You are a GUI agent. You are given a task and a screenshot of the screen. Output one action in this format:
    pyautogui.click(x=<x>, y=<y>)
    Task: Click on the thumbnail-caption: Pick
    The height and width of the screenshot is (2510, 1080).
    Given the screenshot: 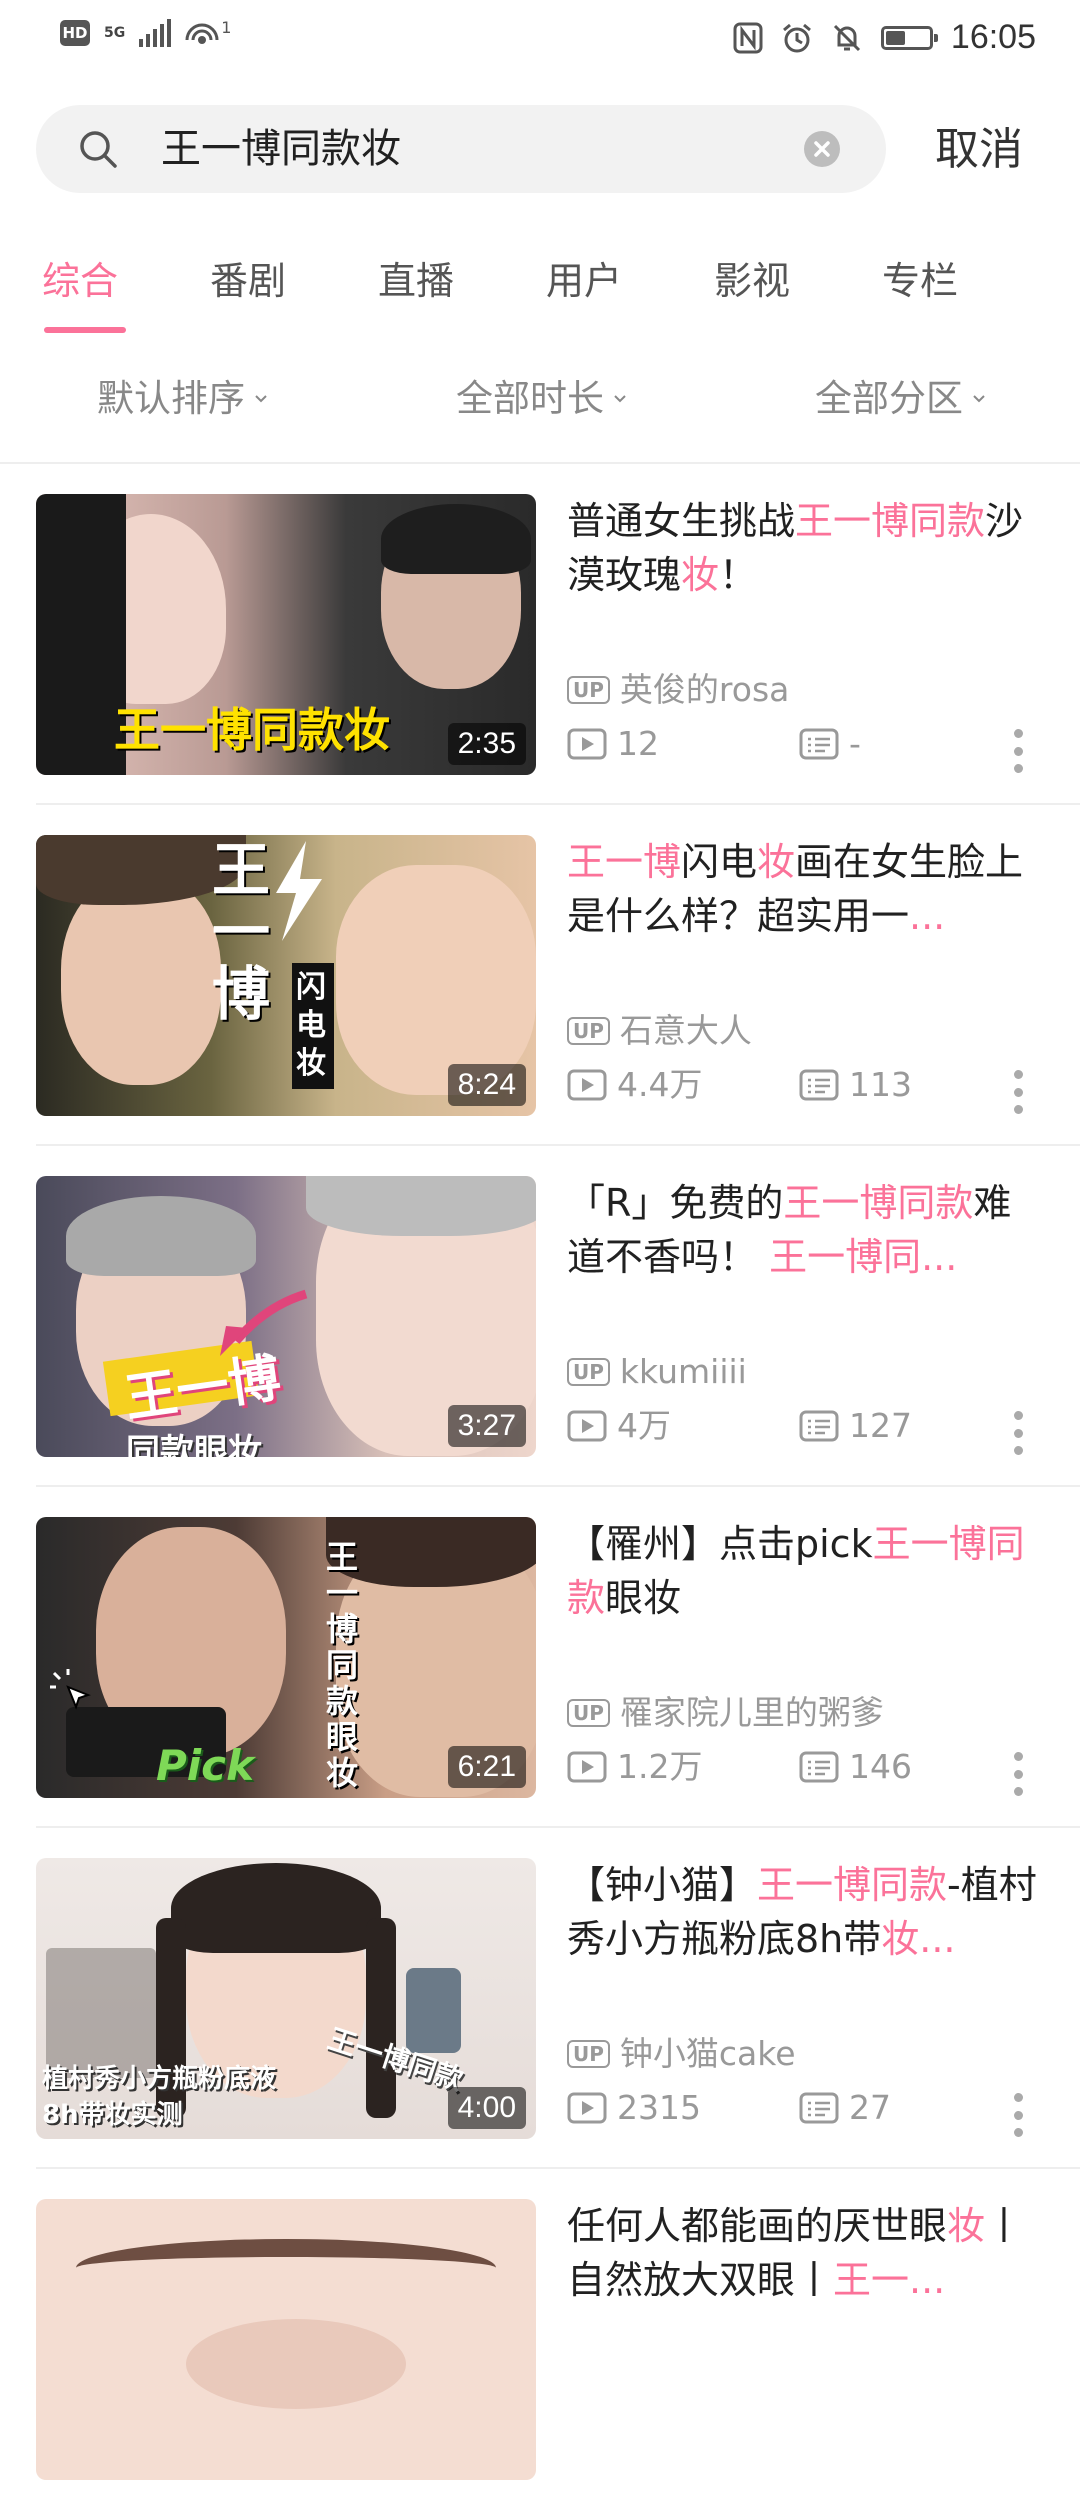 What is the action you would take?
    pyautogui.click(x=205, y=1765)
    